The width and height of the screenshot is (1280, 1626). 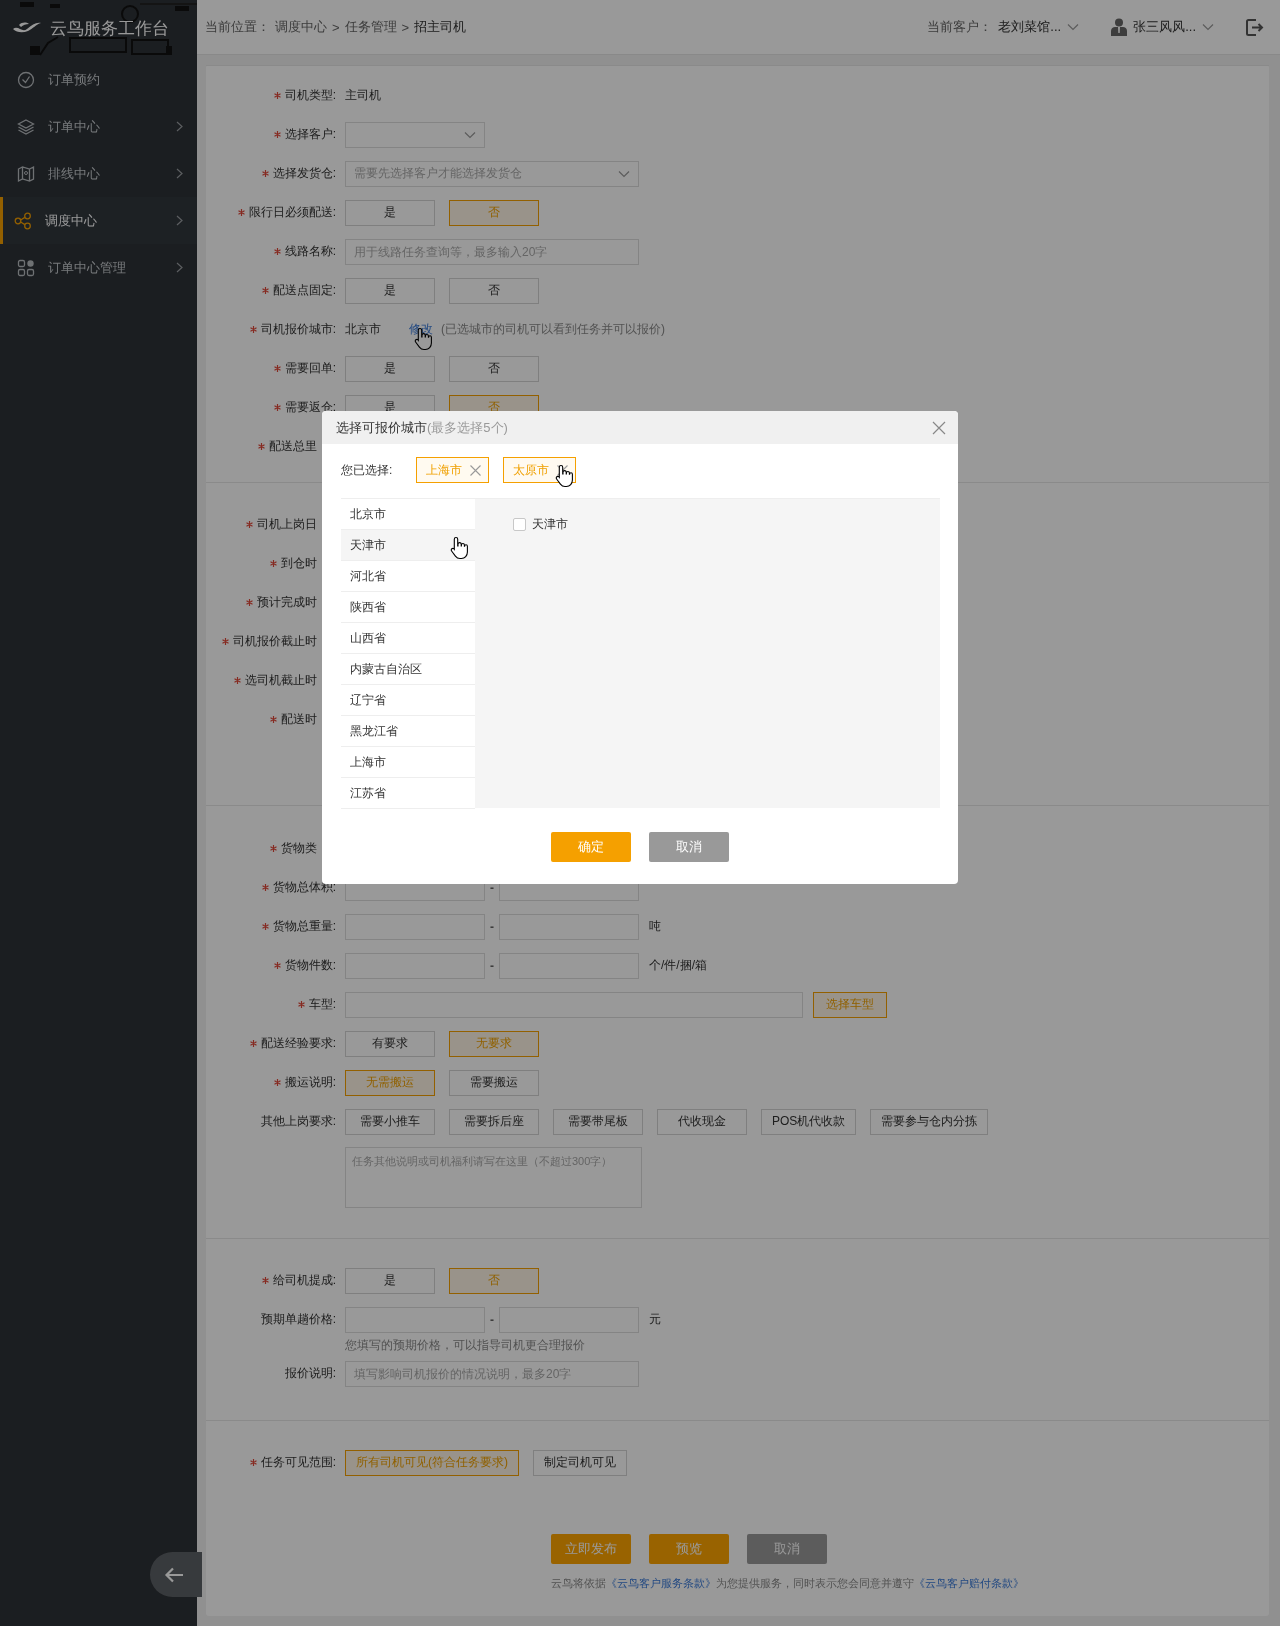 What do you see at coordinates (440, 27) in the screenshot?
I see `breadcrumb-current: 招主司机` at bounding box center [440, 27].